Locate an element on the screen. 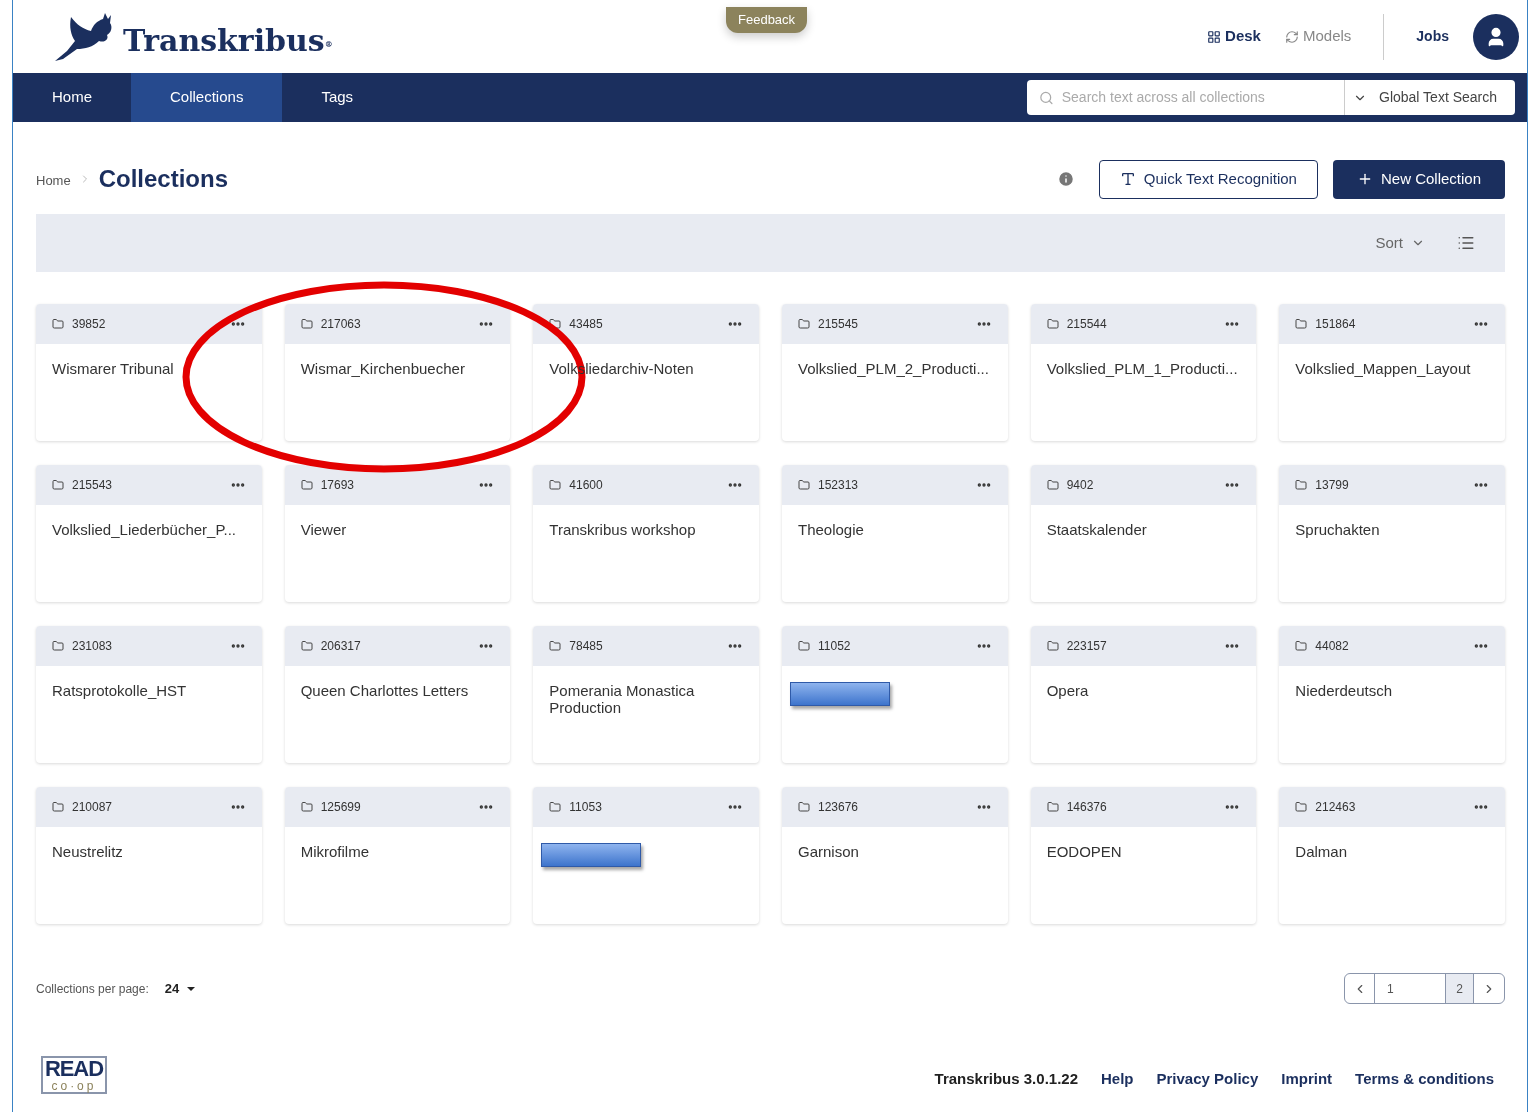 The height and width of the screenshot is (1112, 1532). search-icon is located at coordinates (1046, 97).